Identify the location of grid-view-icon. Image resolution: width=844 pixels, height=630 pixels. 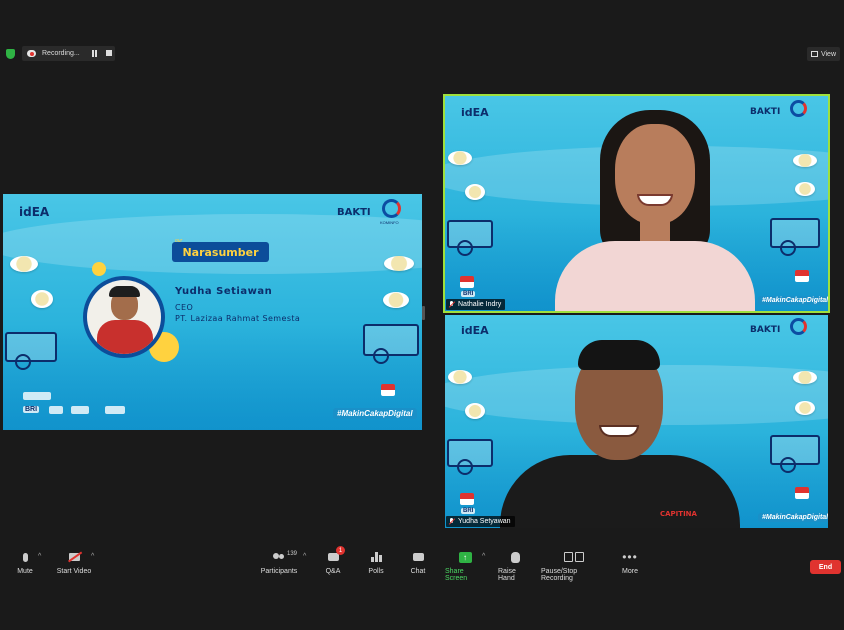
(814, 54).